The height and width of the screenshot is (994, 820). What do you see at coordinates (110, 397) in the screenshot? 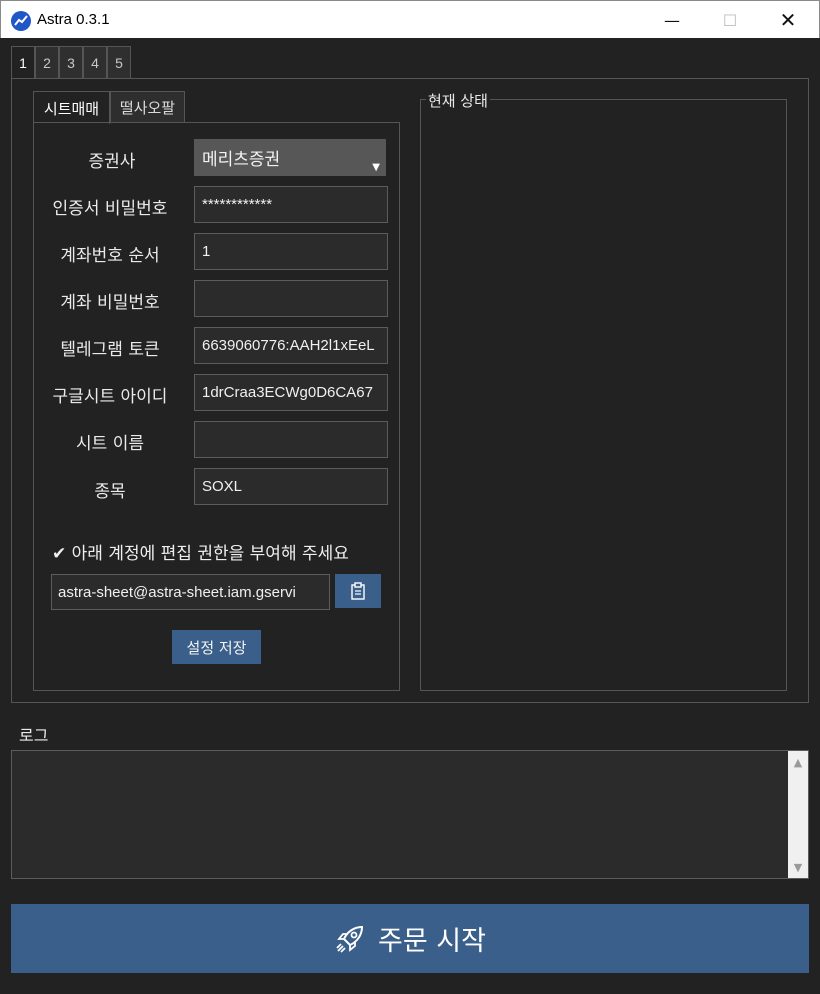
I see `sheet-id-label: 구글시트 아이디` at bounding box center [110, 397].